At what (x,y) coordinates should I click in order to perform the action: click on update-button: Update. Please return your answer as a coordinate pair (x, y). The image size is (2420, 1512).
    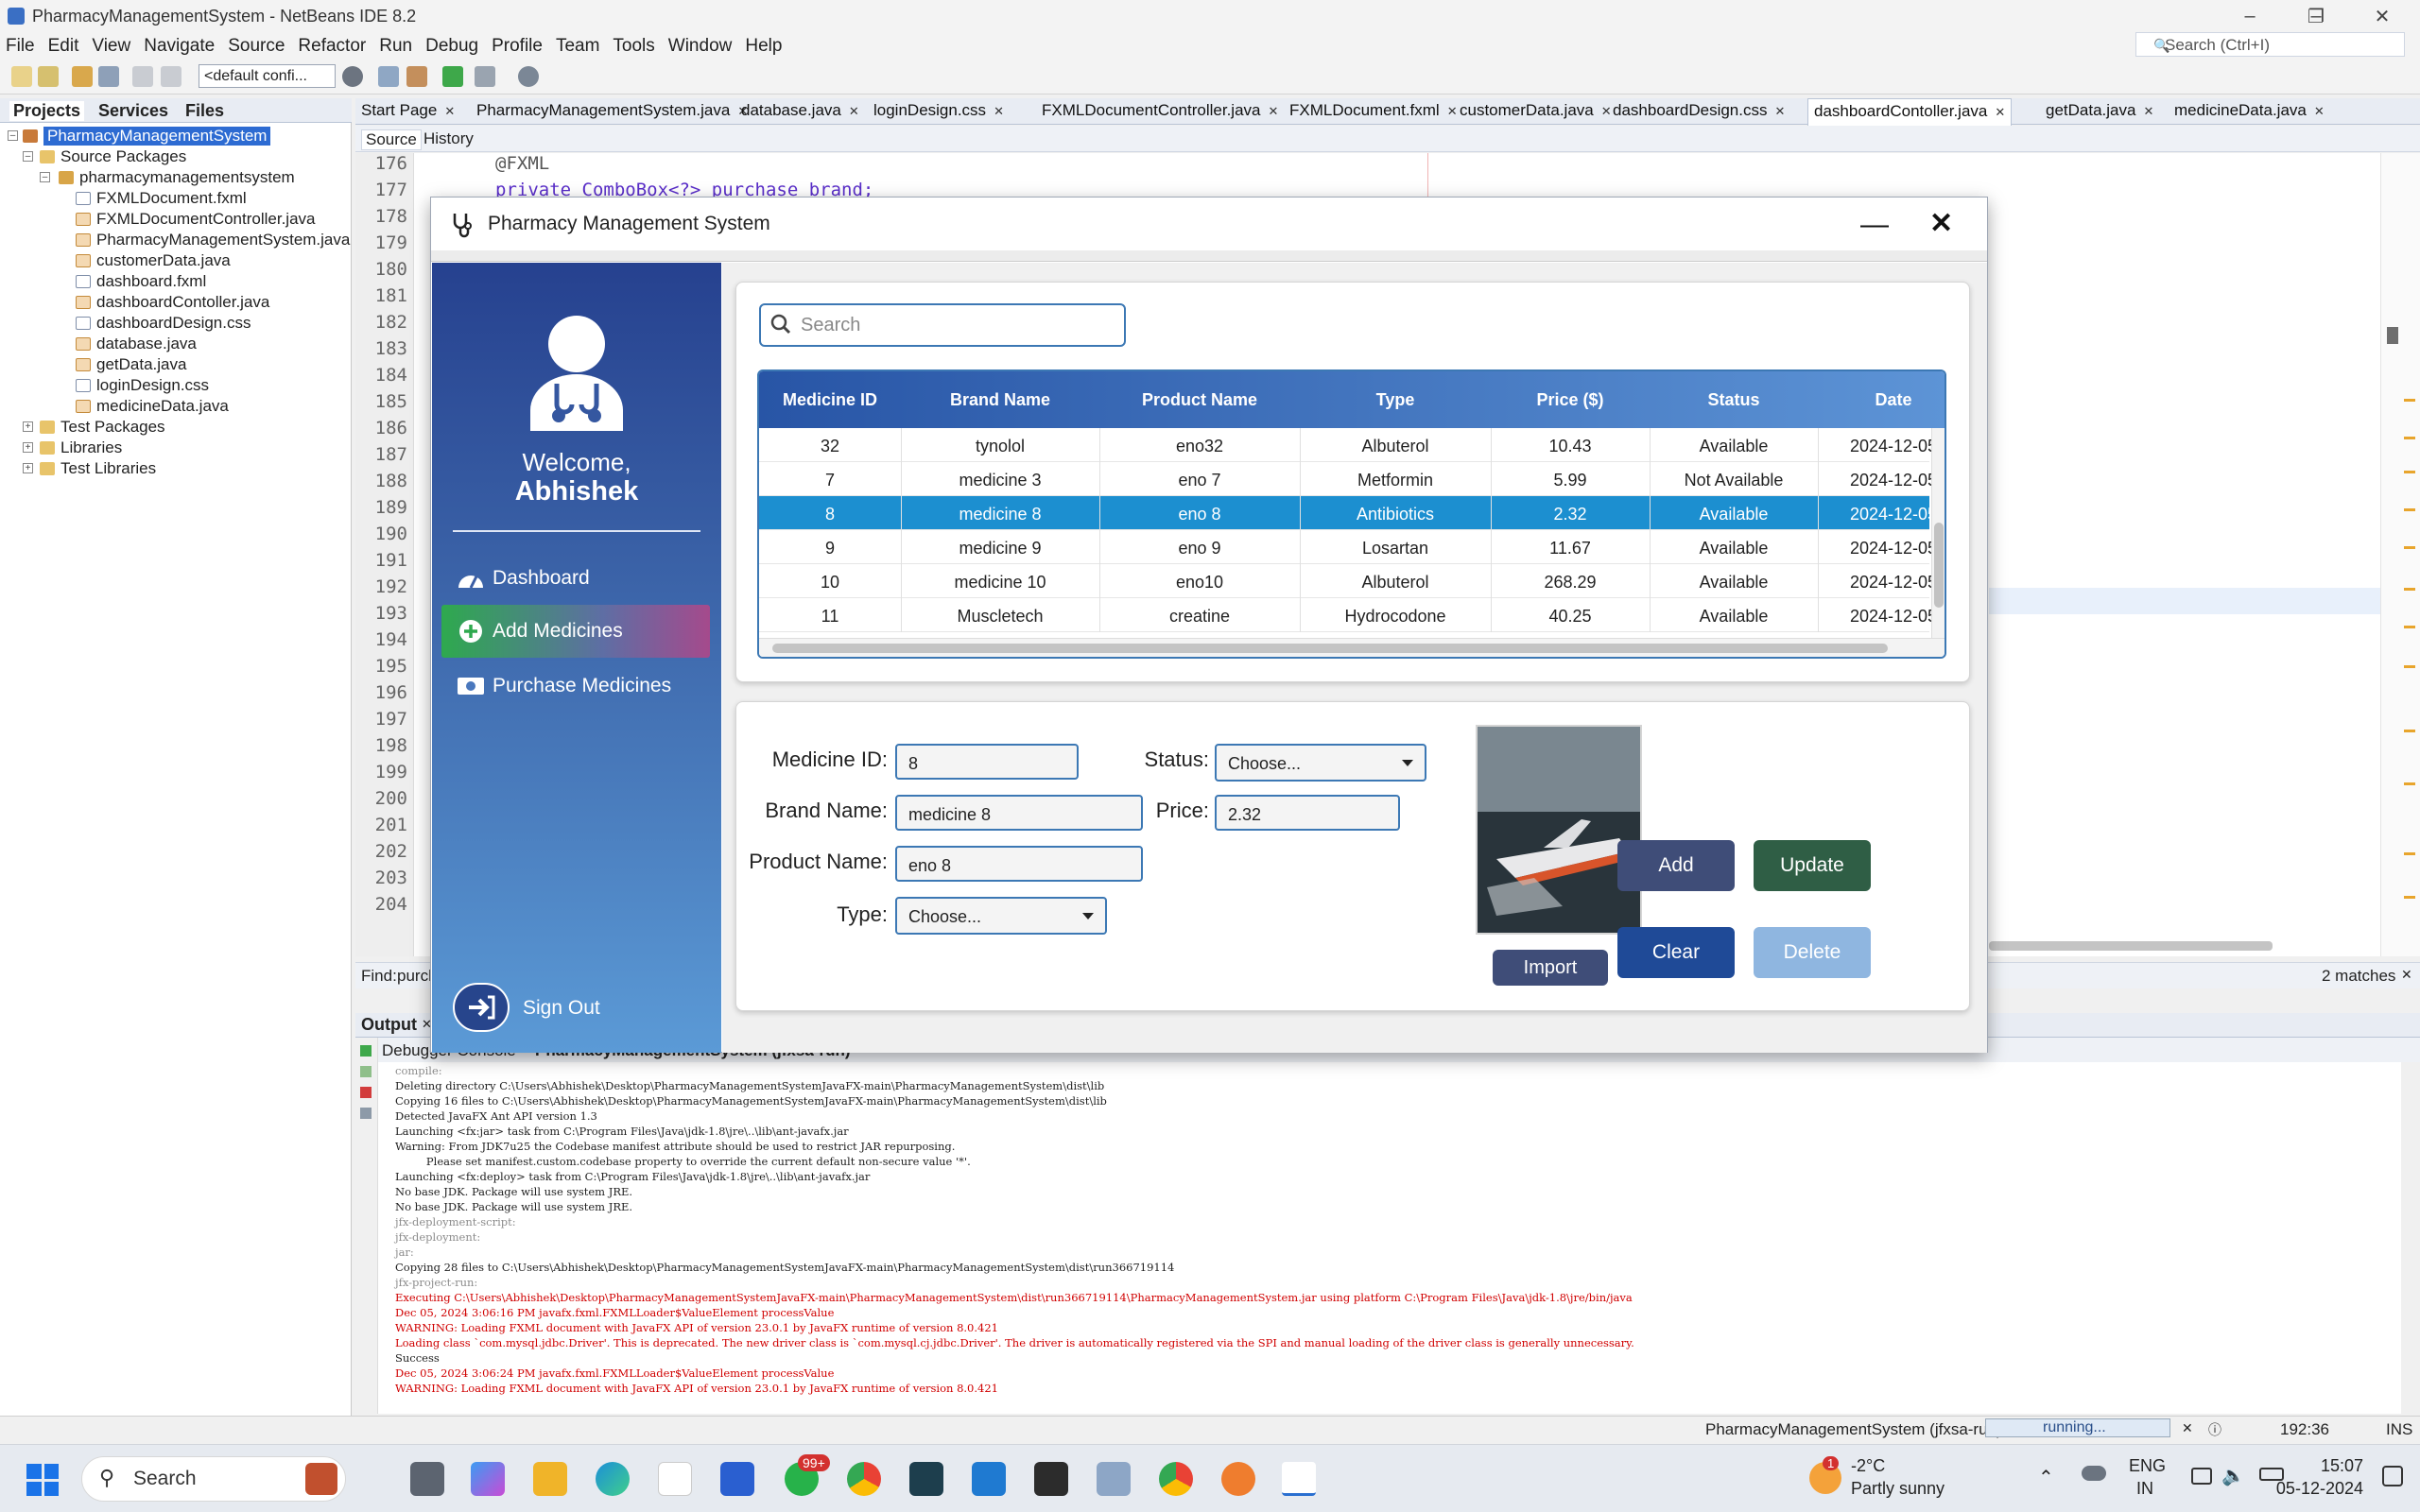
    Looking at the image, I should click on (1812, 865).